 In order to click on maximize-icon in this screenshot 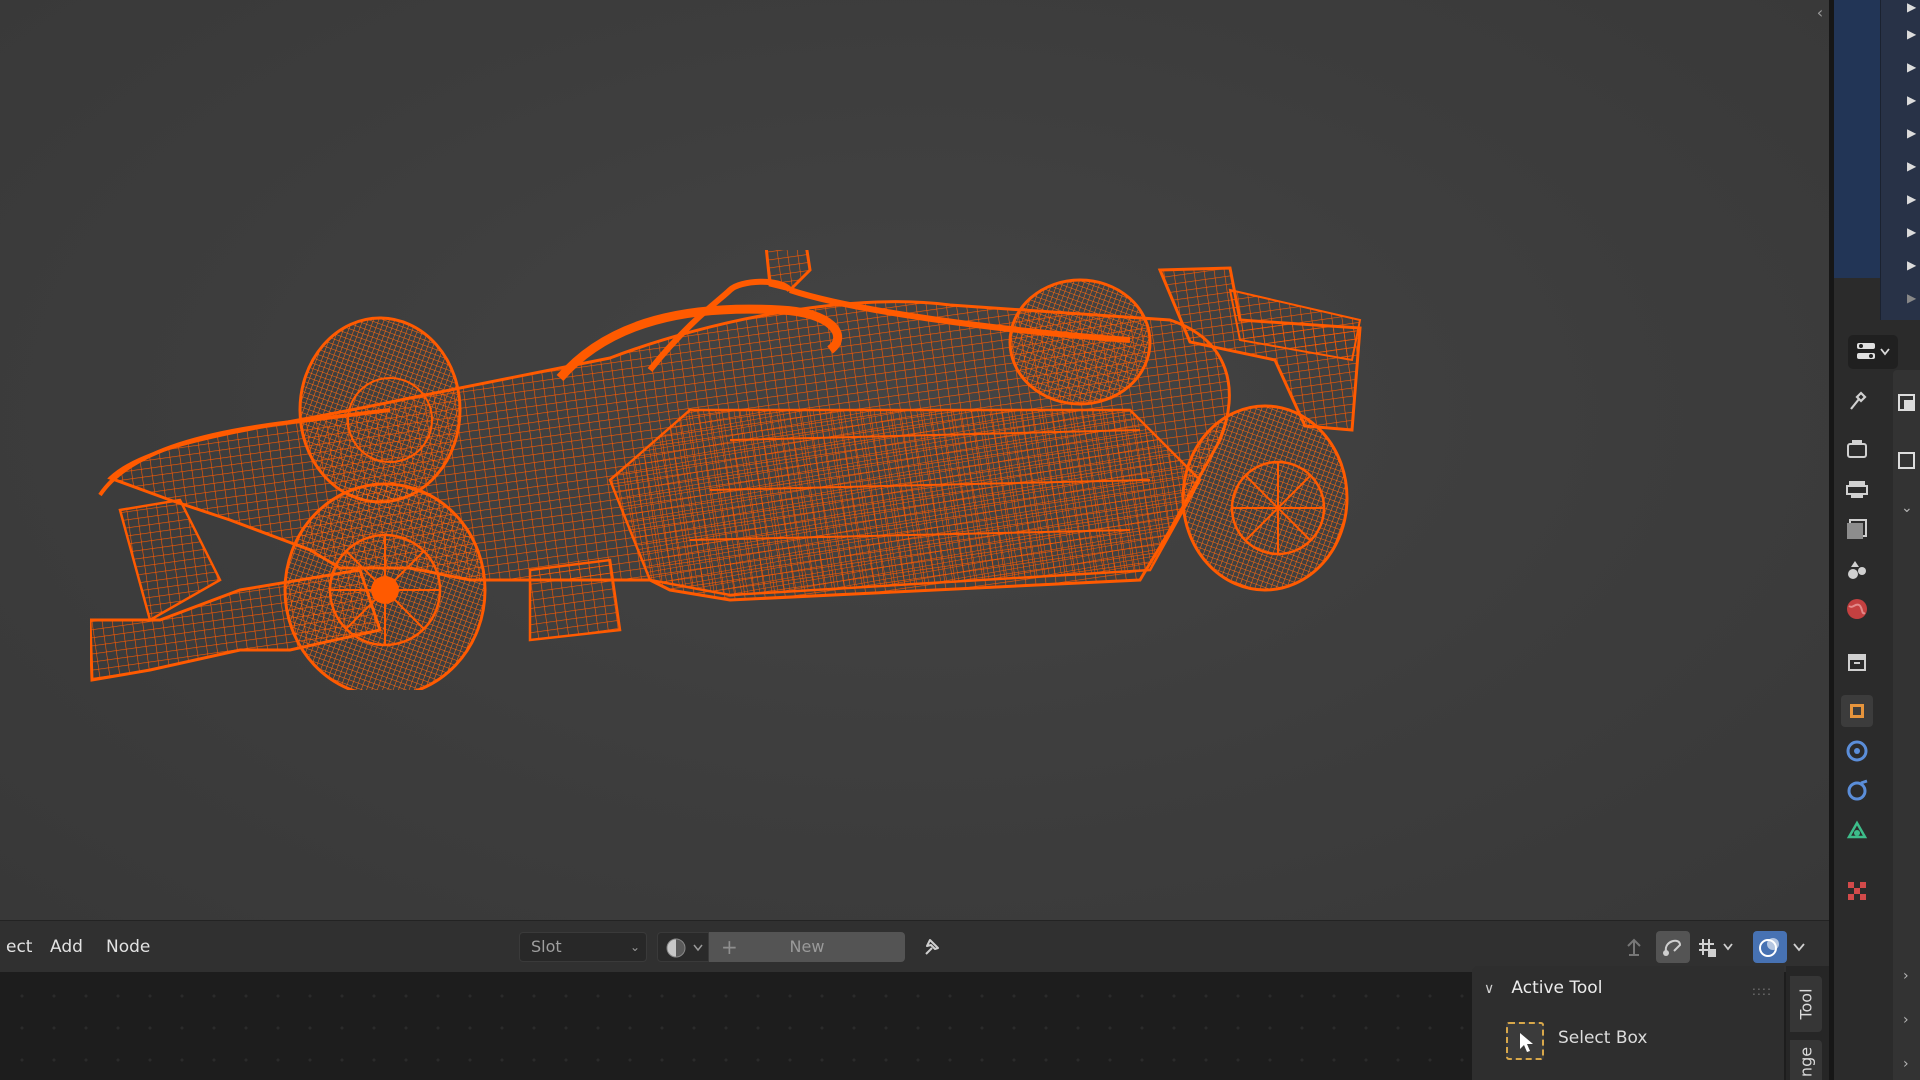, I will do `click(1907, 403)`.